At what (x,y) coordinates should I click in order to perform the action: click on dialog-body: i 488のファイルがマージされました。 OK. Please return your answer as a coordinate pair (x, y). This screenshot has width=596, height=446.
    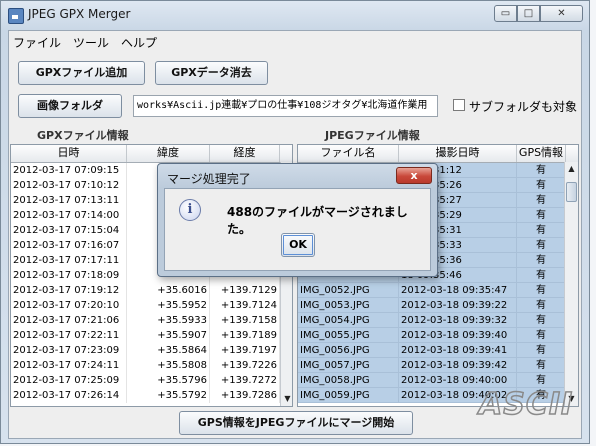
    Looking at the image, I should click on (297, 229).